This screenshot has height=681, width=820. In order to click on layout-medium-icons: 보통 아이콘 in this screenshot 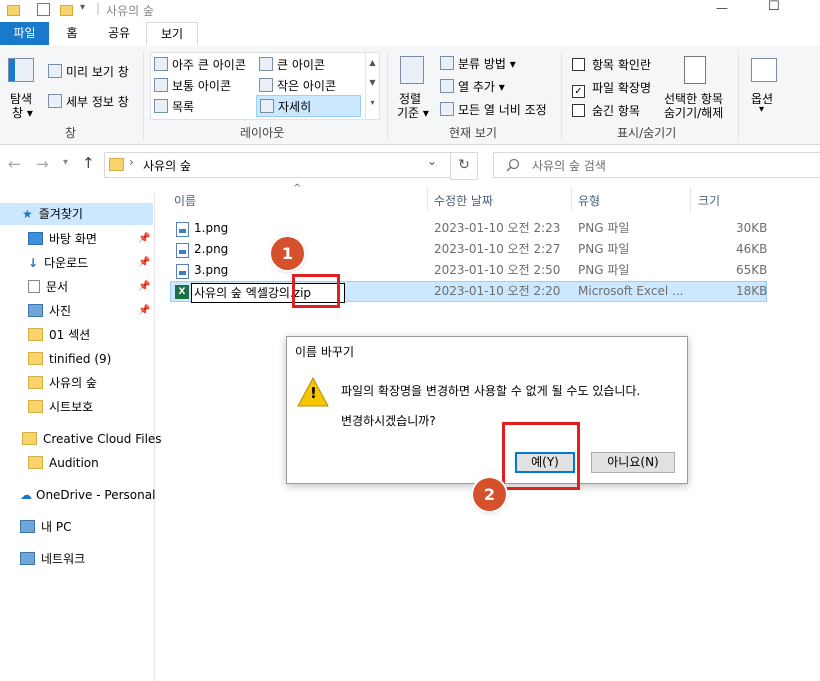, I will do `click(192, 85)`.